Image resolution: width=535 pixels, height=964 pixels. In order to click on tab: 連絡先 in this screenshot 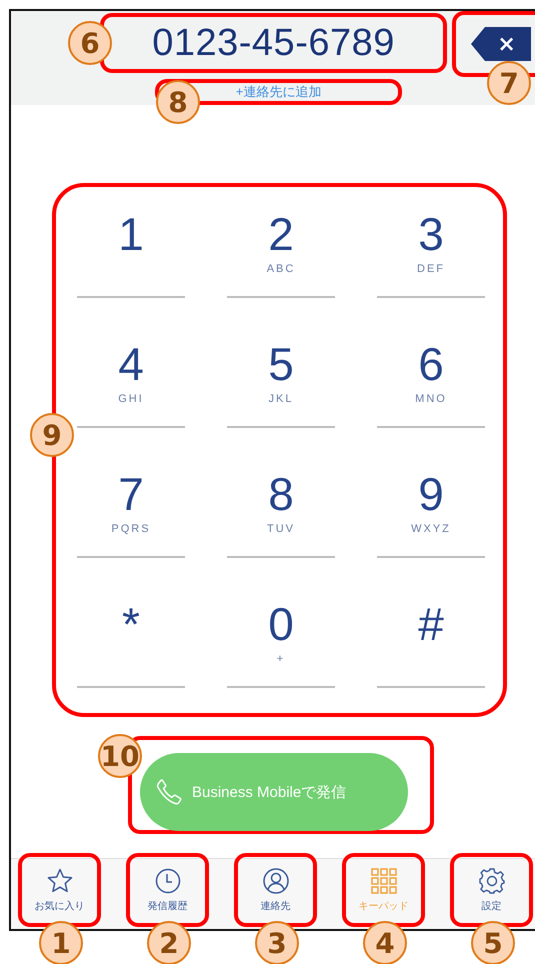, I will do `click(275, 890)`.